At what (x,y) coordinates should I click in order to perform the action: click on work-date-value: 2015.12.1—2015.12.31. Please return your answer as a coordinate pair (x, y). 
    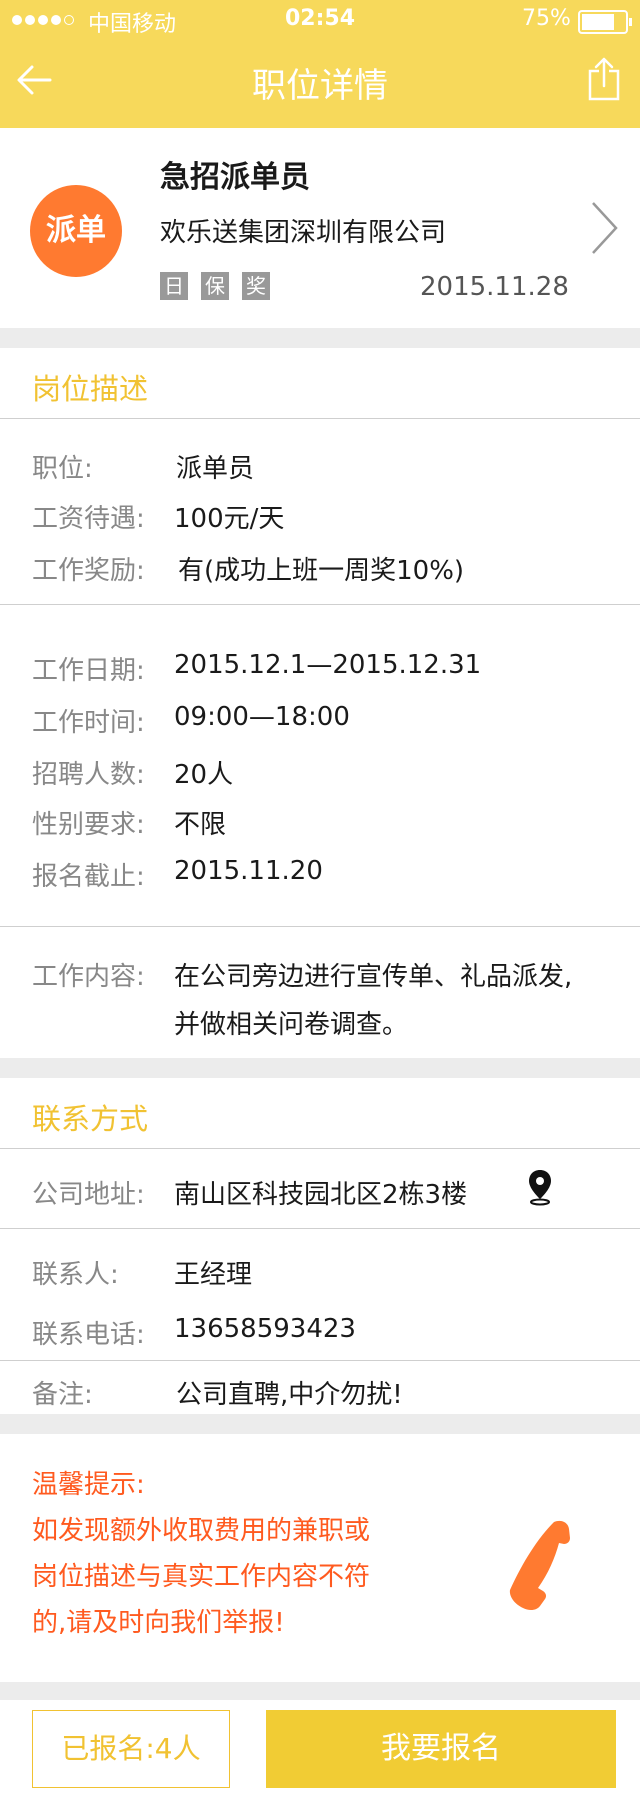
    Looking at the image, I should click on (328, 665).